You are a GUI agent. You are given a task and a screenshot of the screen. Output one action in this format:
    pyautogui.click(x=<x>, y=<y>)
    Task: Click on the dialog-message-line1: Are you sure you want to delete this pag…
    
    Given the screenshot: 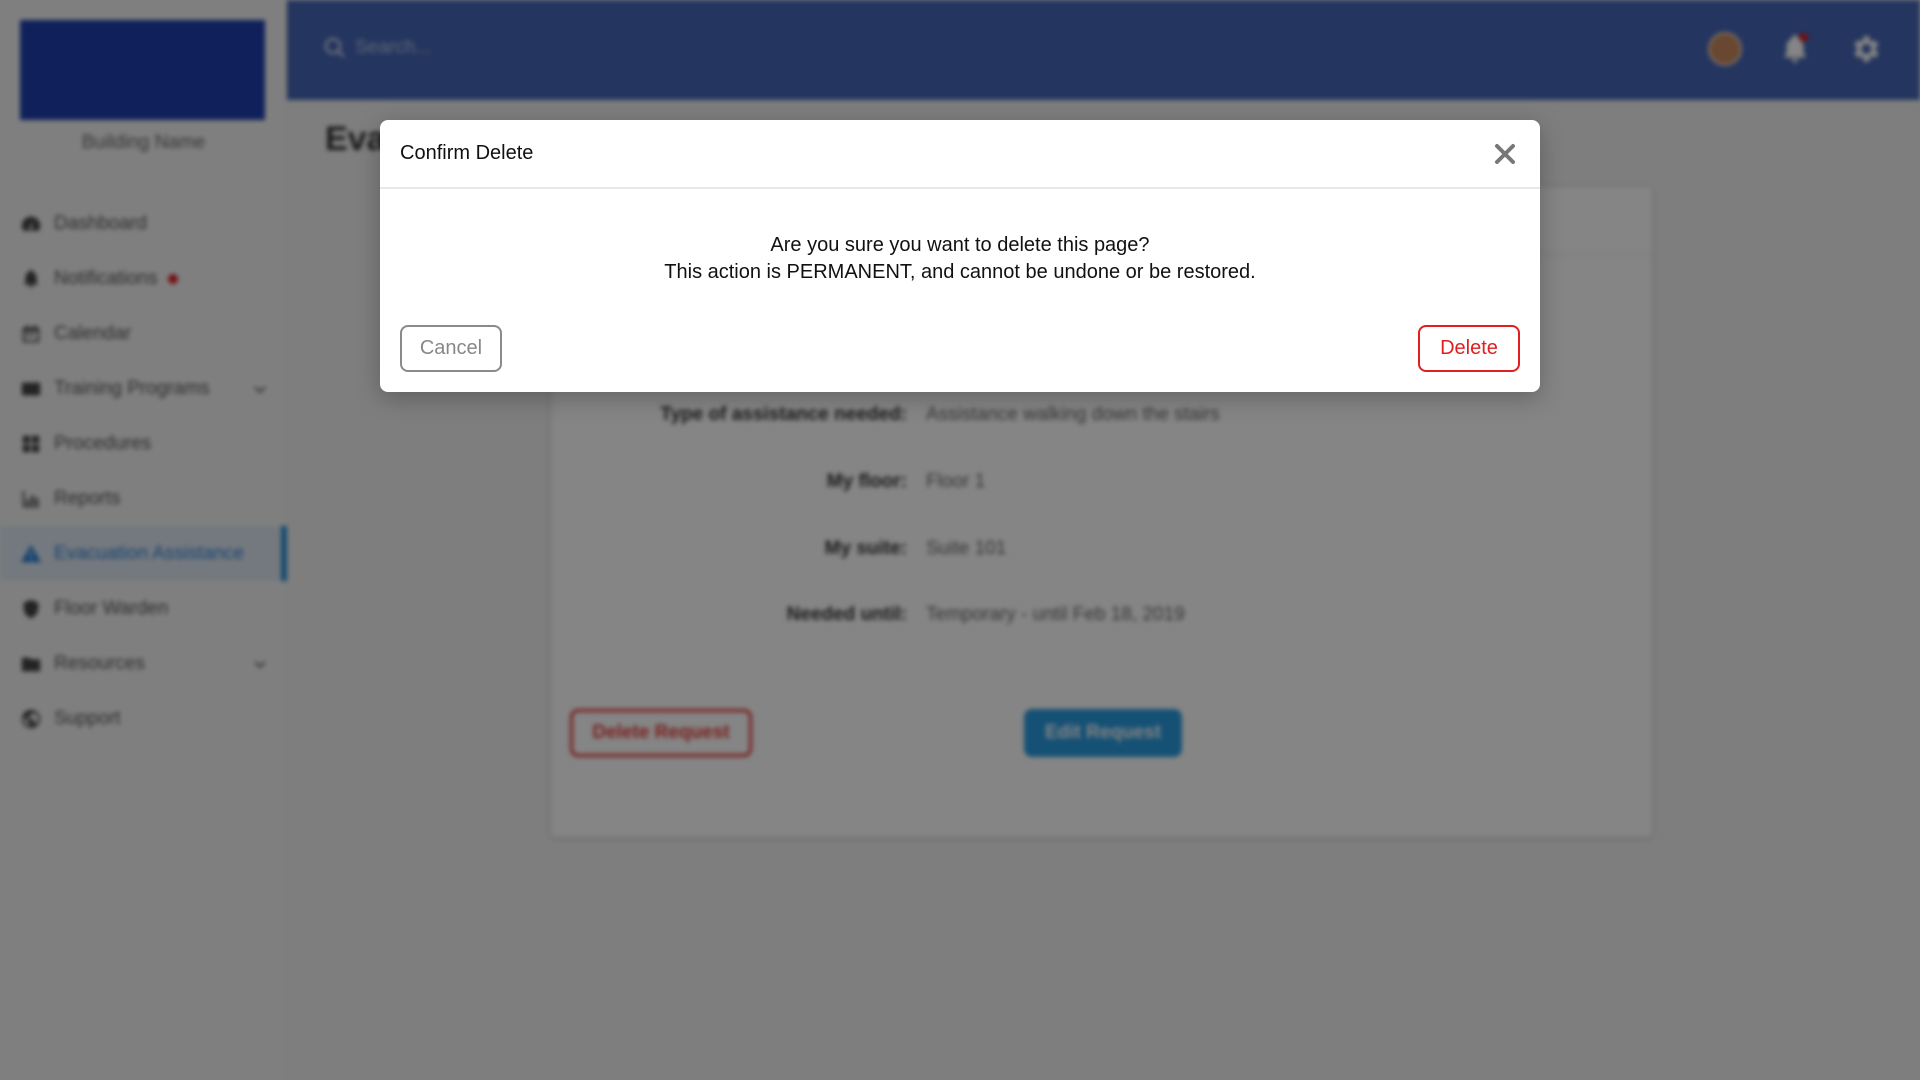 What is the action you would take?
    pyautogui.click(x=960, y=245)
    